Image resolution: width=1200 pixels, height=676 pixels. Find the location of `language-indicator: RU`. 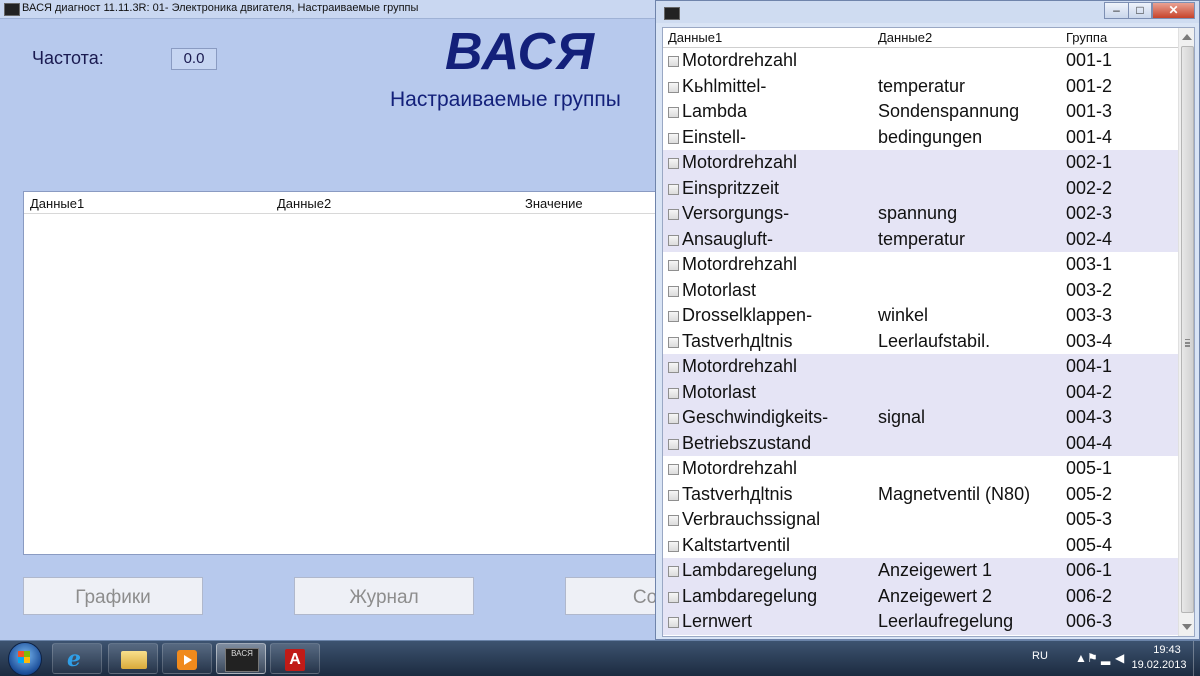

language-indicator: RU is located at coordinates (1040, 656).